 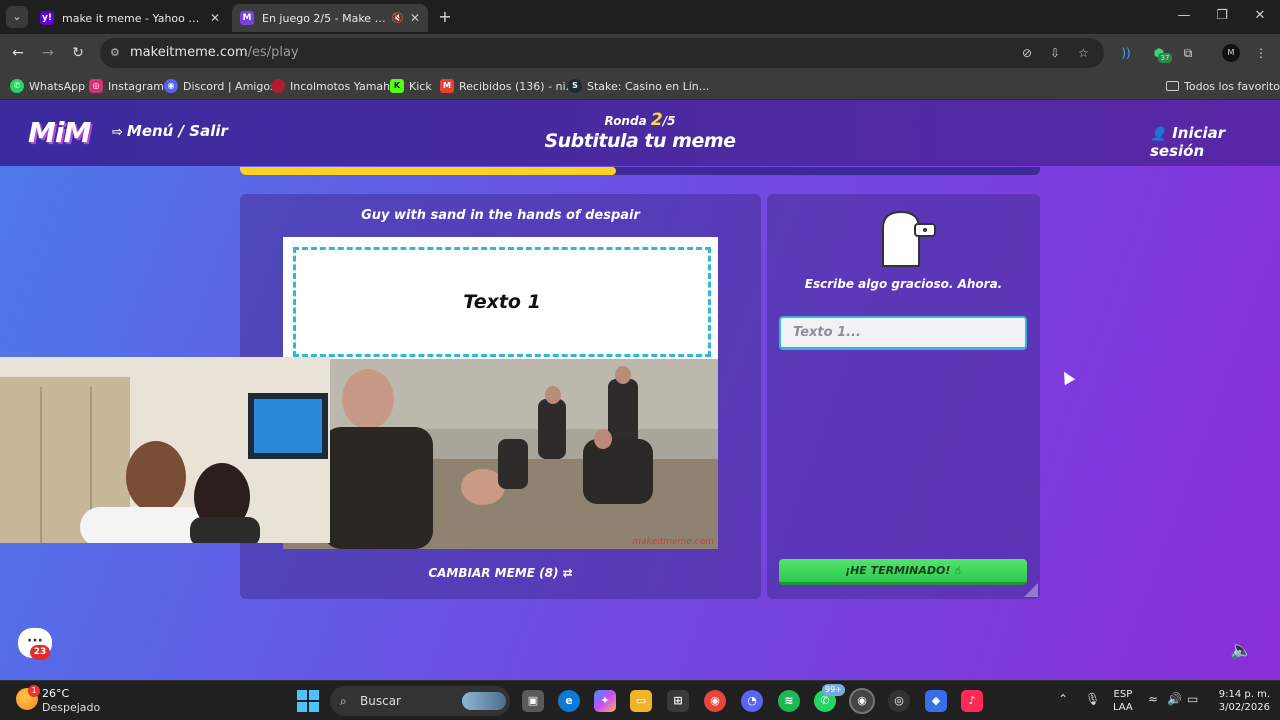 I want to click on more-menu-icon: ⋮, so click(x=1261, y=53).